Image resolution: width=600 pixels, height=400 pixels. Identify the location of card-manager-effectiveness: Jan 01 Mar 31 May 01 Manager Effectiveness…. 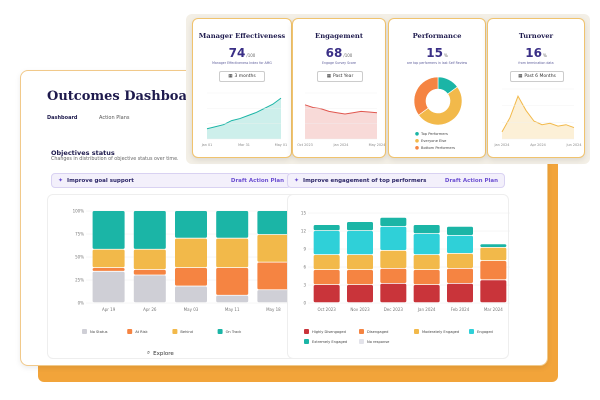
(242, 88).